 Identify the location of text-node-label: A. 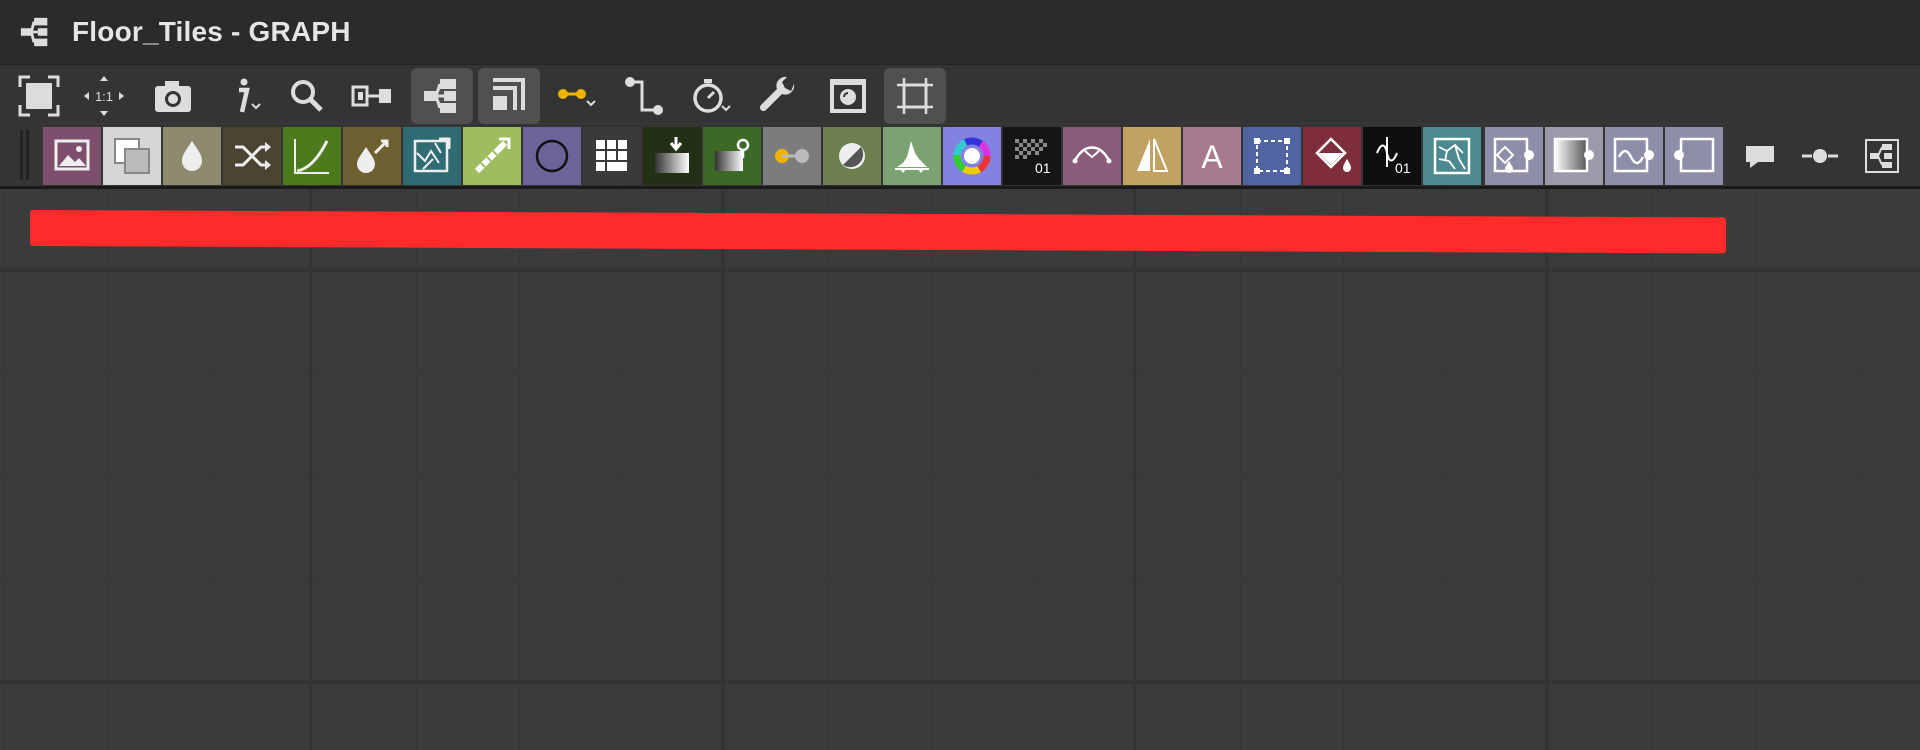
(1212, 157).